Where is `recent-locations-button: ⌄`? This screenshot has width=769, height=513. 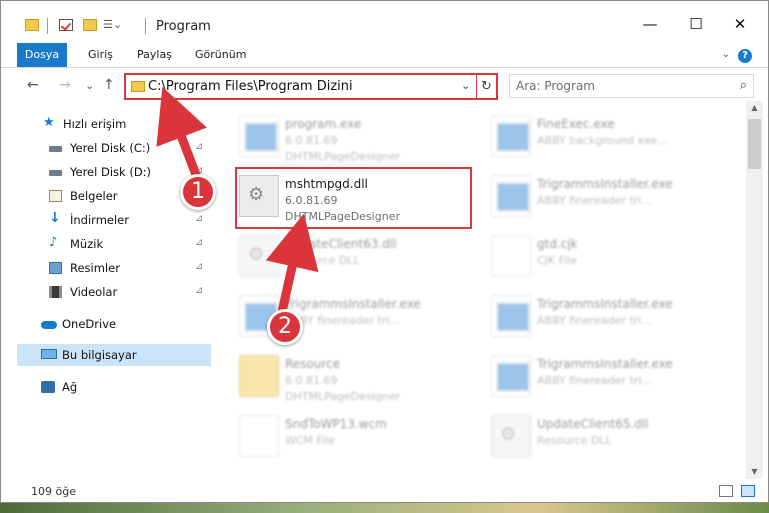 recent-locations-button: ⌄ is located at coordinates (89, 85).